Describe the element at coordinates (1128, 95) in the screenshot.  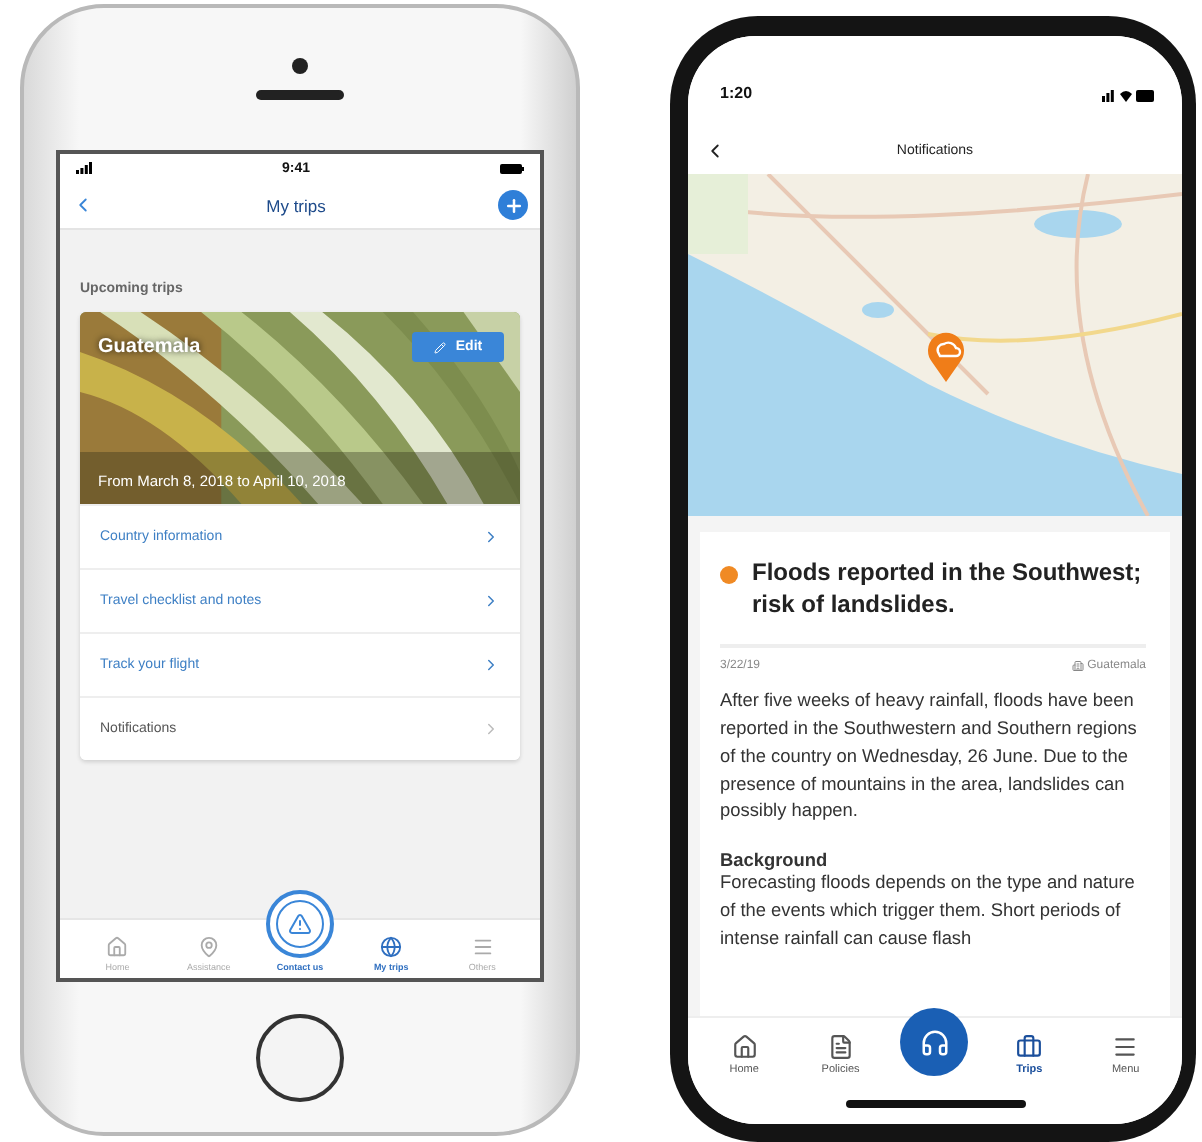
I see `status-icons` at that location.